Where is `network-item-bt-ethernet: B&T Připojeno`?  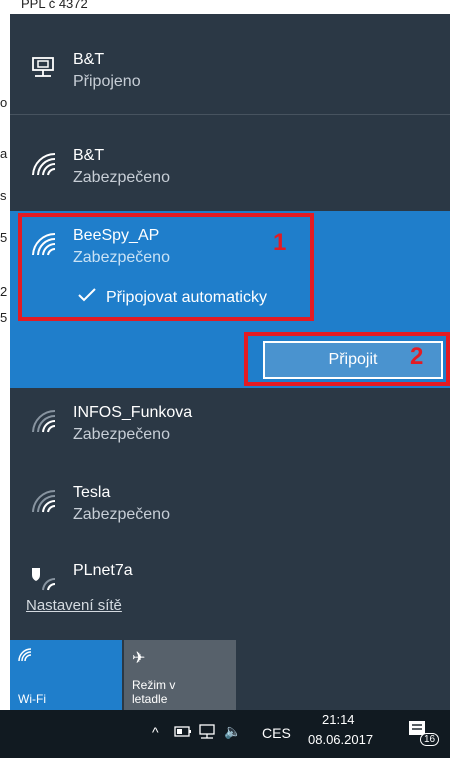
network-item-bt-ethernet: B&T Připojeno is located at coordinates (230, 76).